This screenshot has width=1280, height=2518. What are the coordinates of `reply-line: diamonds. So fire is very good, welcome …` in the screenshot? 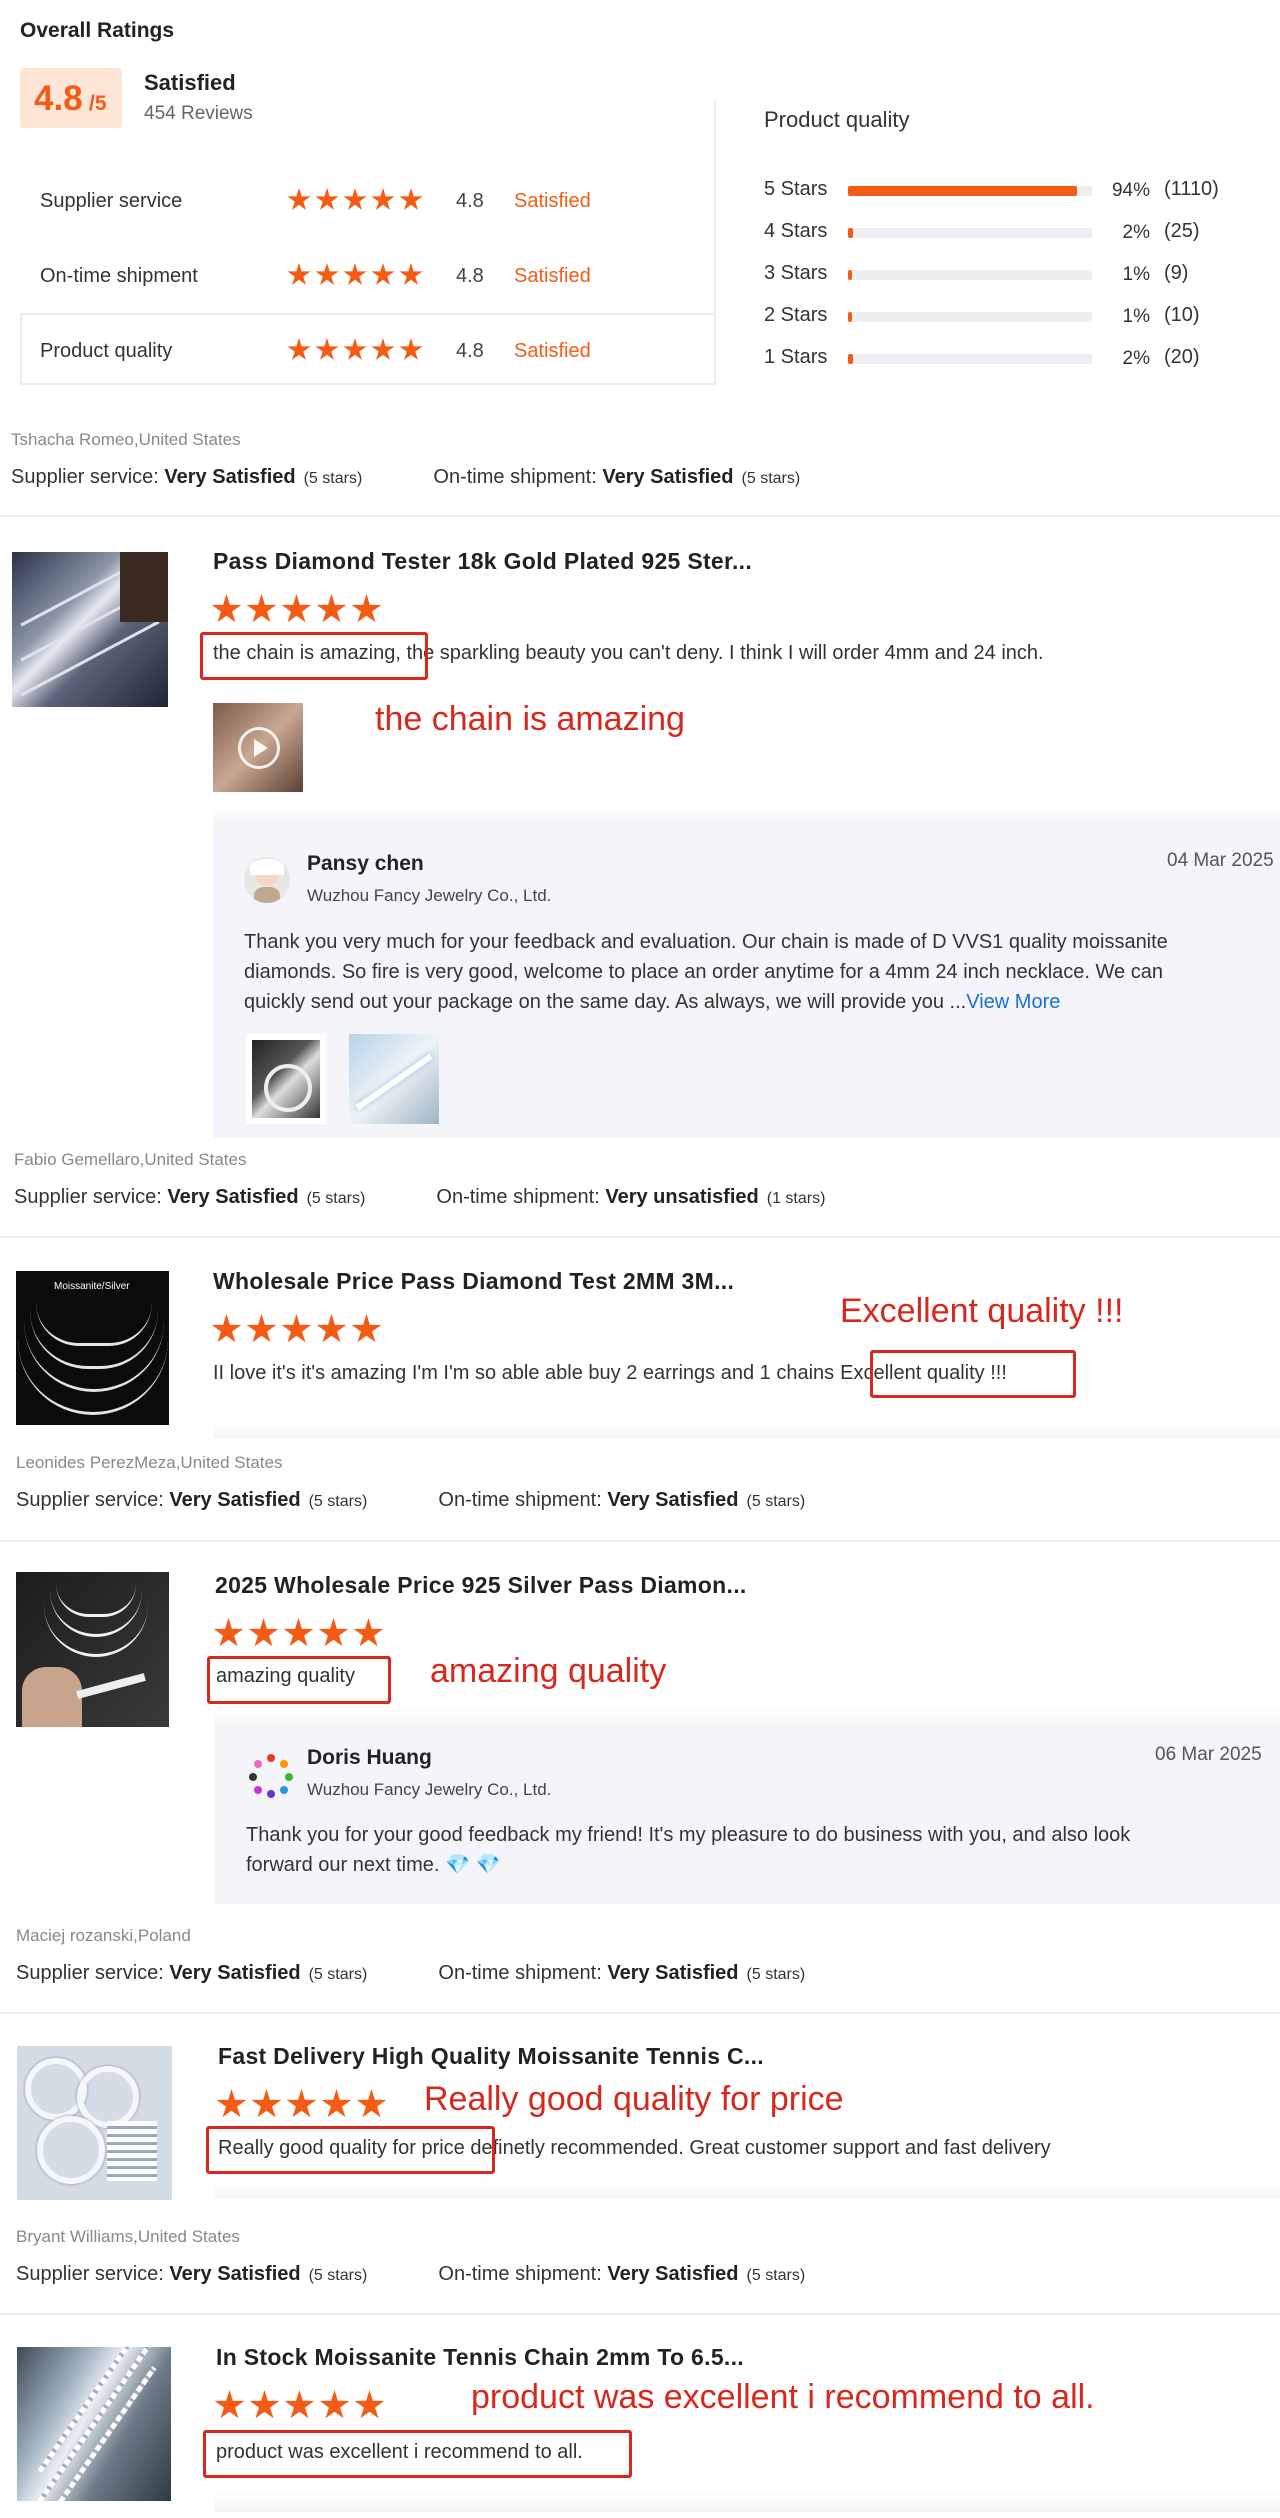 It's located at (703, 972).